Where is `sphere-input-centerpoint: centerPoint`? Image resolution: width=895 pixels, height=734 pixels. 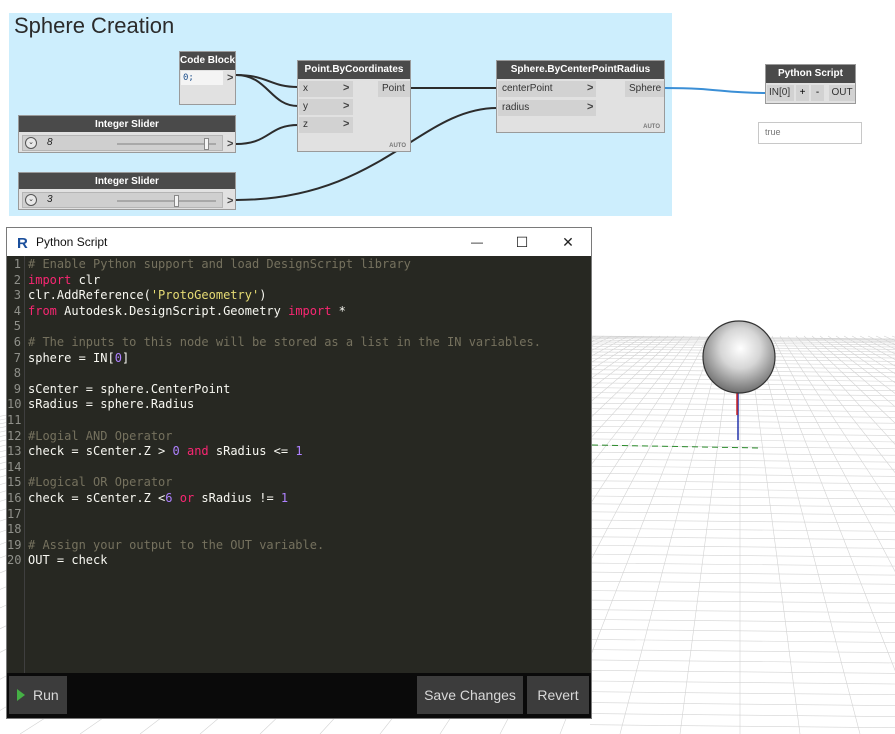 sphere-input-centerpoint: centerPoint is located at coordinates (547, 89).